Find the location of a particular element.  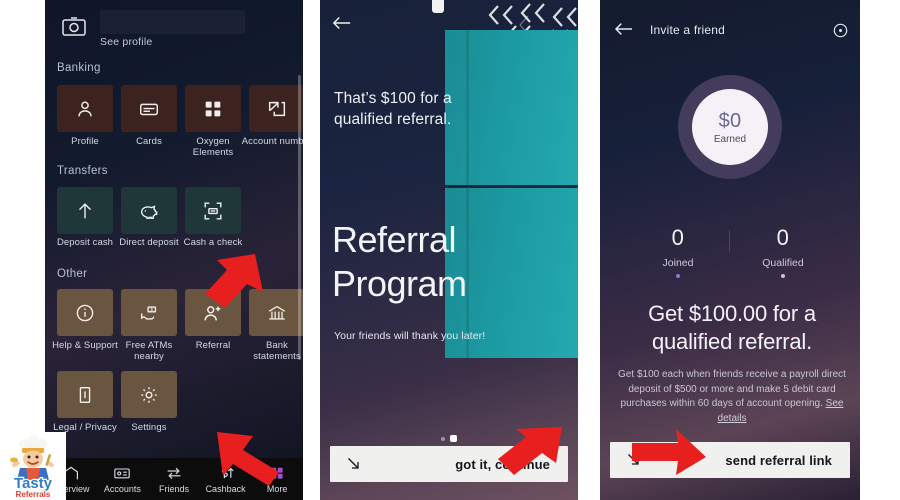

tile-label-account-number: Account number is located at coordinates (272, 141).